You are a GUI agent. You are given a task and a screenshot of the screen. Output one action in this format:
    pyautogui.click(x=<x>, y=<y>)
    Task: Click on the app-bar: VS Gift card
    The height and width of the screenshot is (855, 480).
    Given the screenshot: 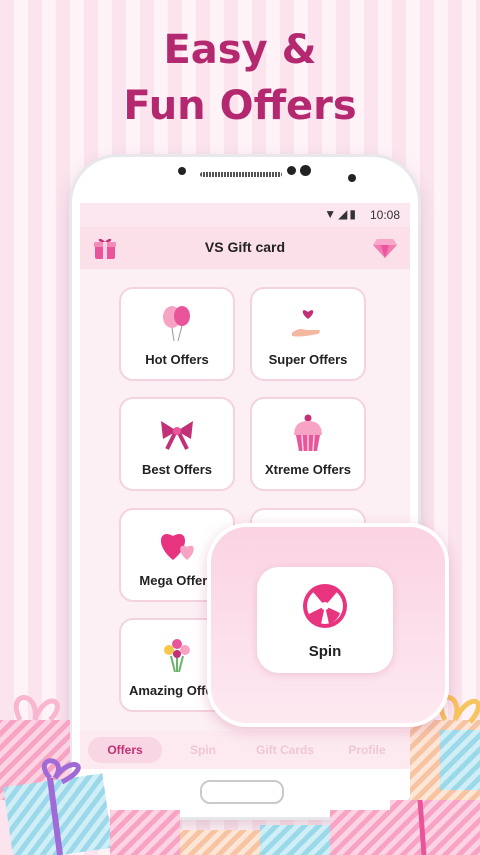 What is the action you would take?
    pyautogui.click(x=245, y=248)
    